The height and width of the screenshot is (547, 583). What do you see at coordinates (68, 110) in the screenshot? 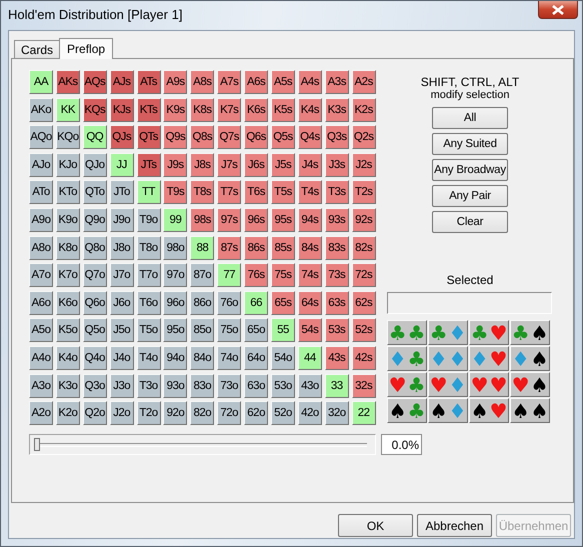
I see `hand-cell: KK` at bounding box center [68, 110].